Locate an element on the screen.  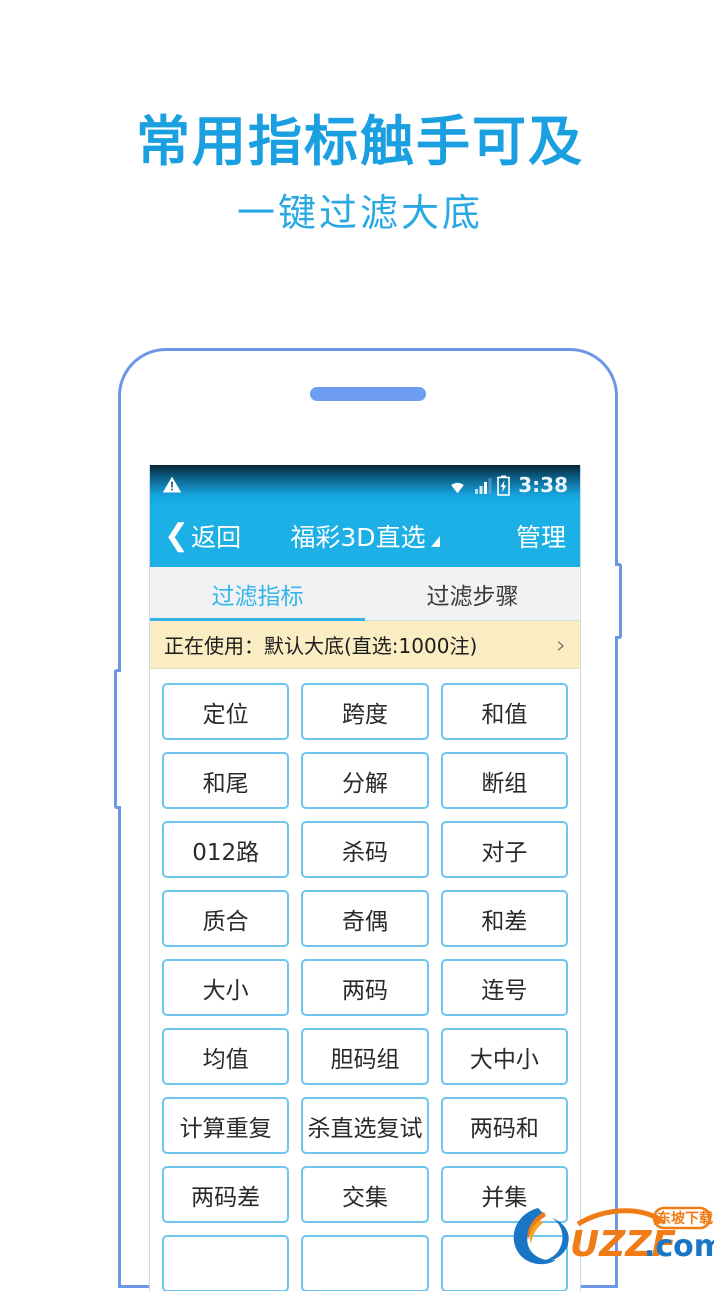
watermark-swoosh-logo is located at coordinates (541, 1236).